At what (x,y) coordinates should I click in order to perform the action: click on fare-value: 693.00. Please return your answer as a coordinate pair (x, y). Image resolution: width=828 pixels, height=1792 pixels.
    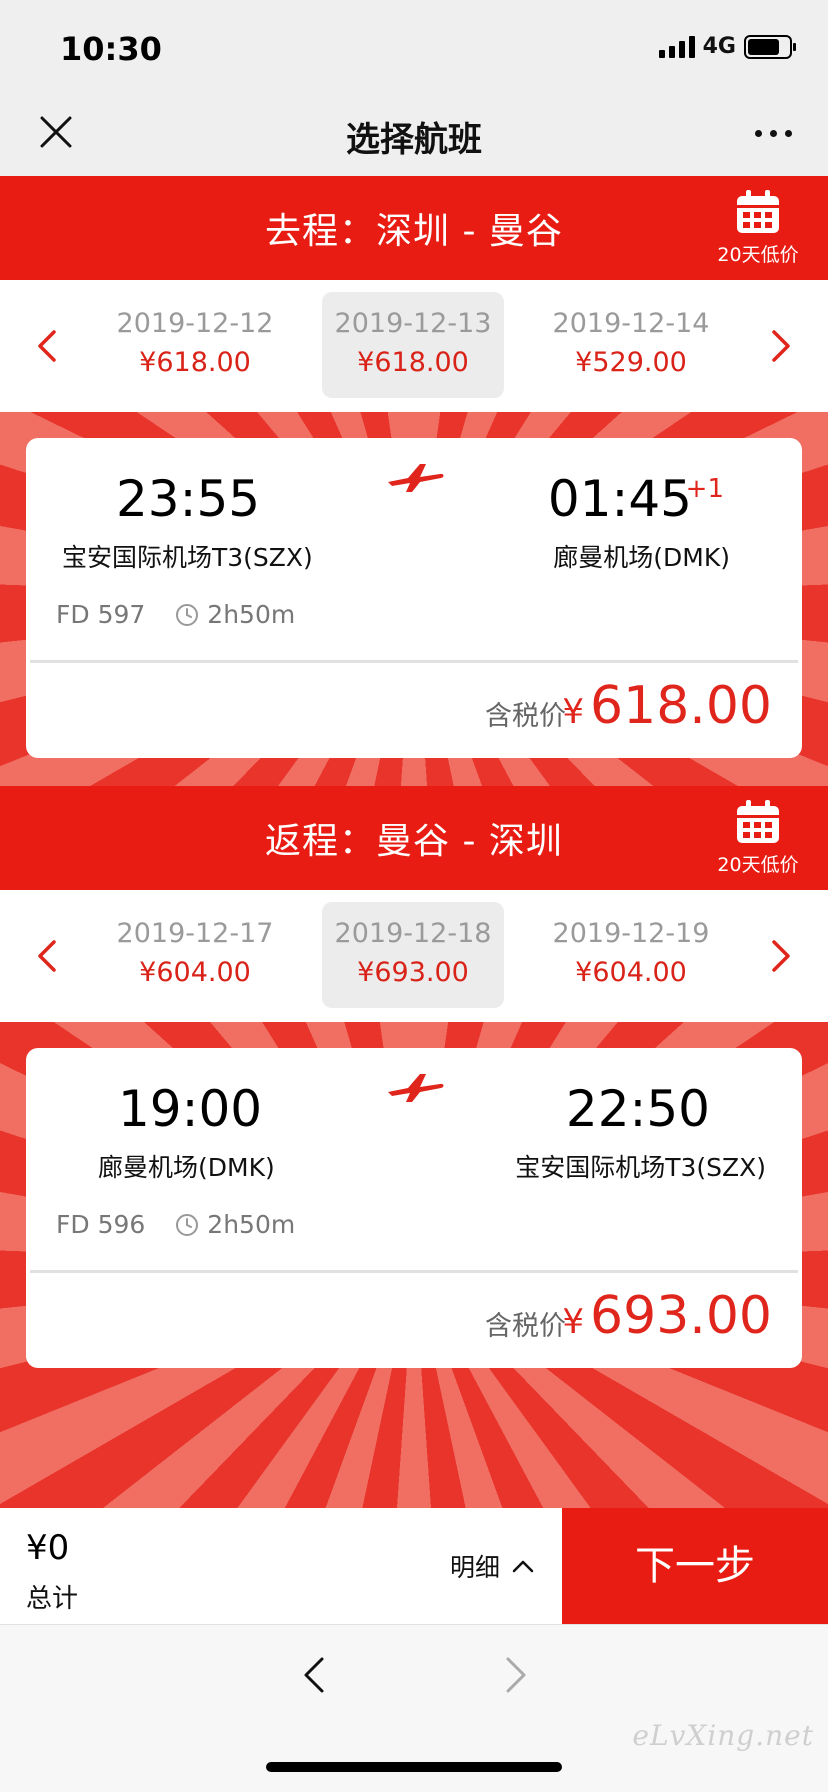
    Looking at the image, I should click on (681, 1316).